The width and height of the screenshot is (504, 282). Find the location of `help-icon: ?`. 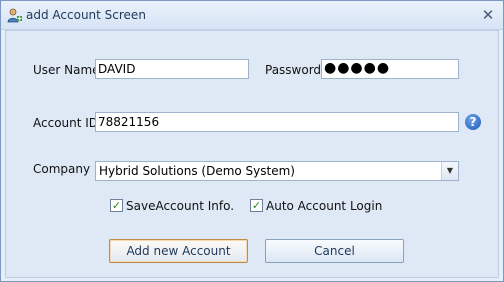

help-icon: ? is located at coordinates (473, 122).